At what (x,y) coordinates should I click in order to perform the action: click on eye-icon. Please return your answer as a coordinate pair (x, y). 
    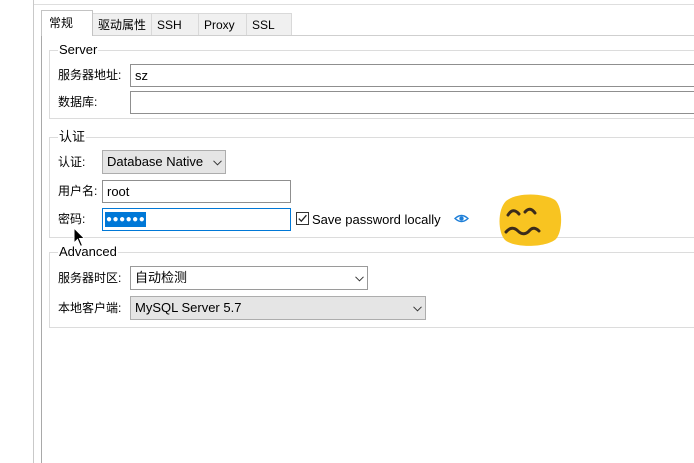
    Looking at the image, I should click on (461, 218).